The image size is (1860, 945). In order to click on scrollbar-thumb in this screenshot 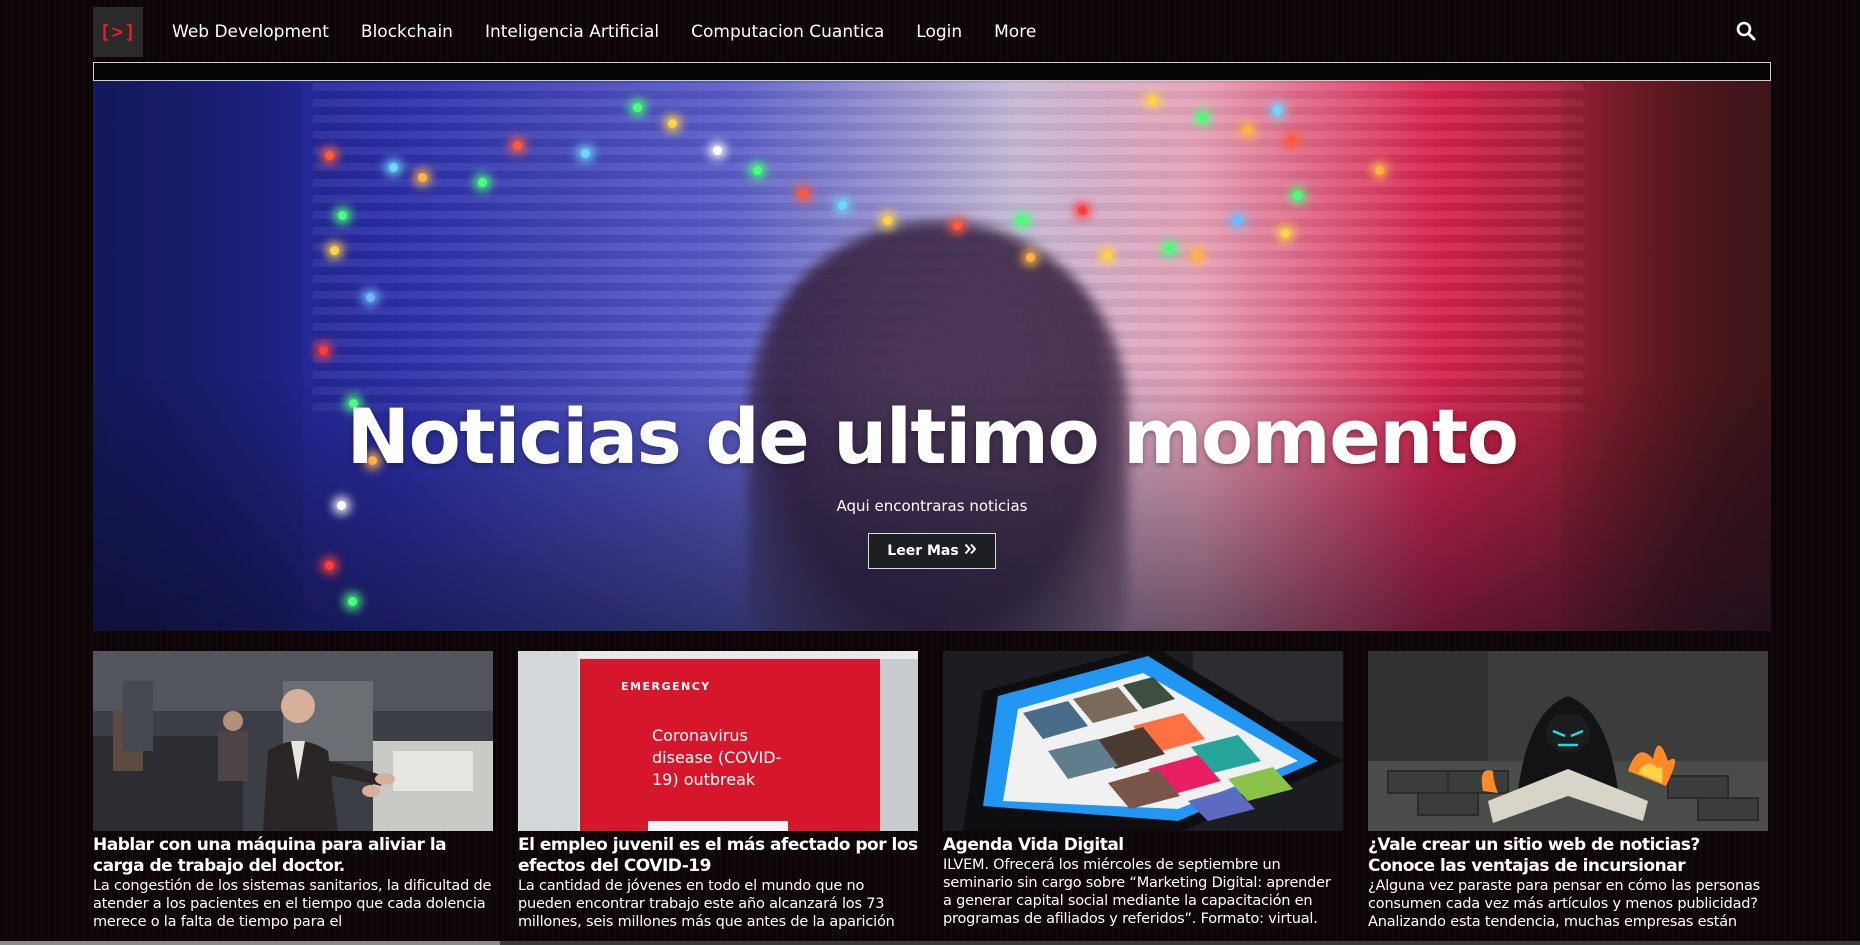, I will do `click(250, 943)`.